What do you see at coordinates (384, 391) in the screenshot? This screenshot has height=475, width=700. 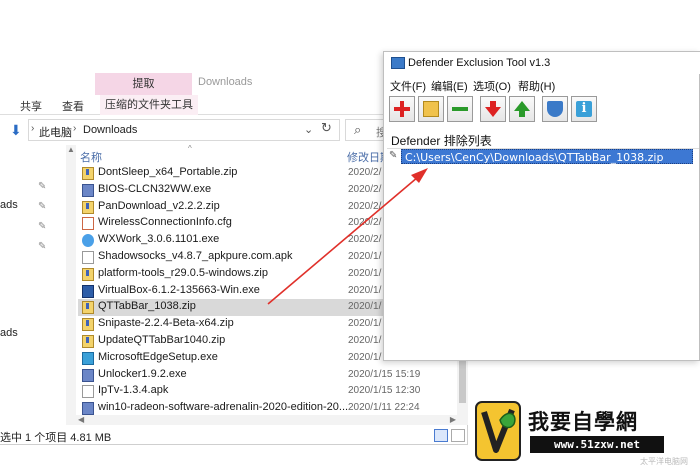 I see `file-date: 2020/1/15 12:30` at bounding box center [384, 391].